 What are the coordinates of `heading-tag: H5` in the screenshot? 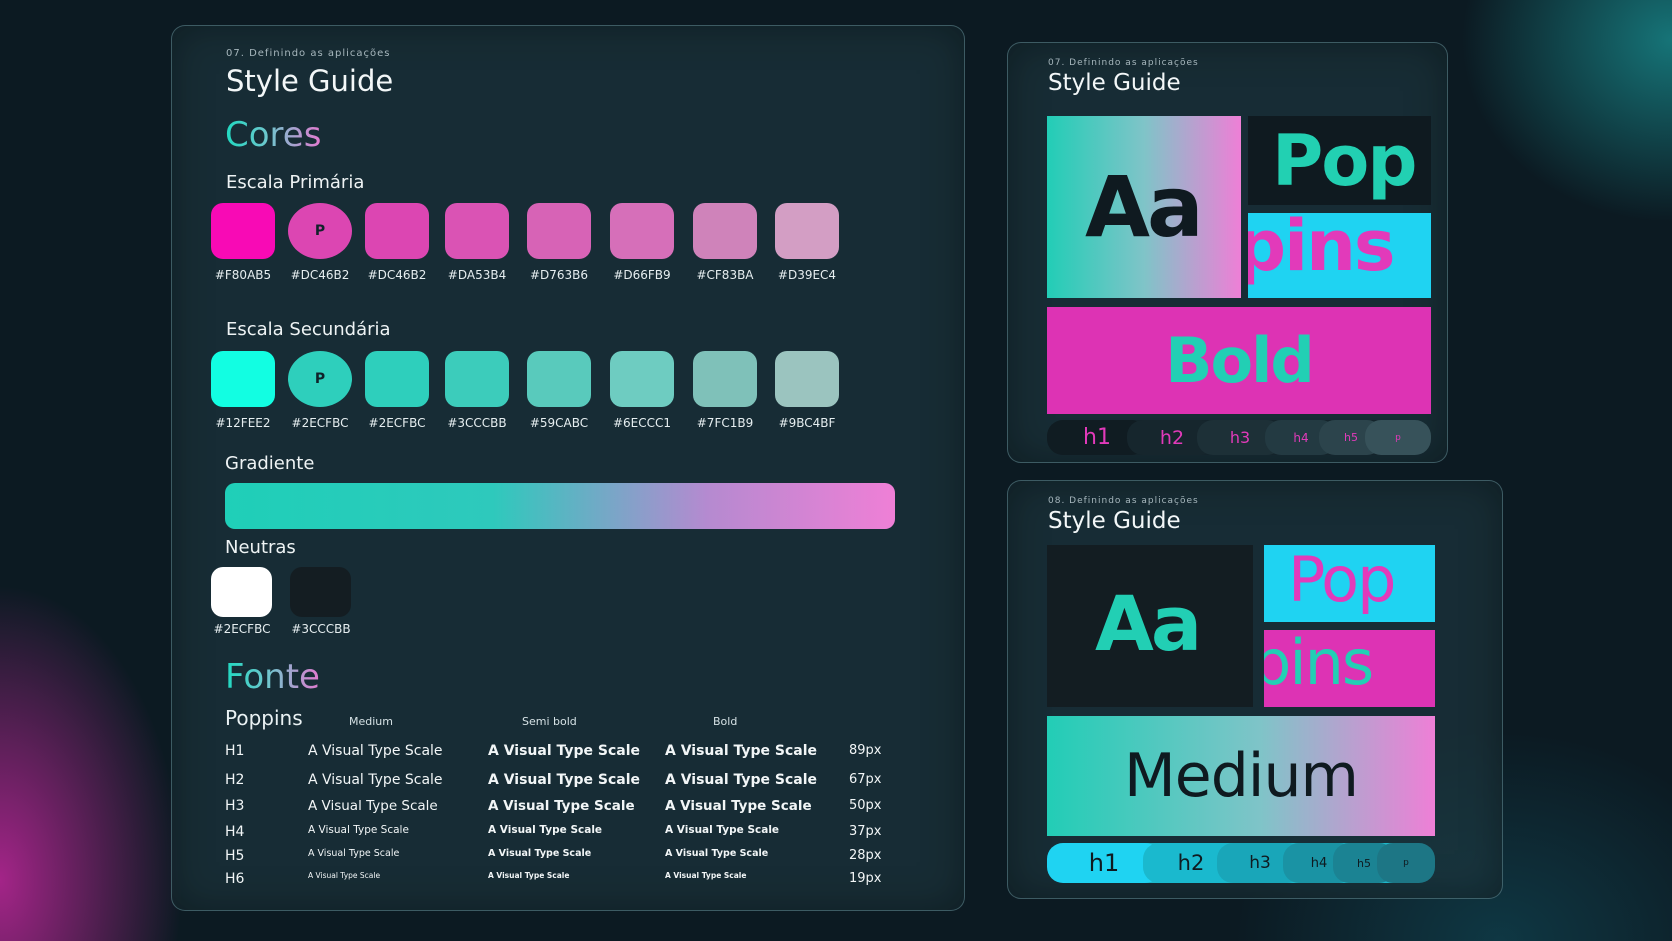 It's located at (235, 856).